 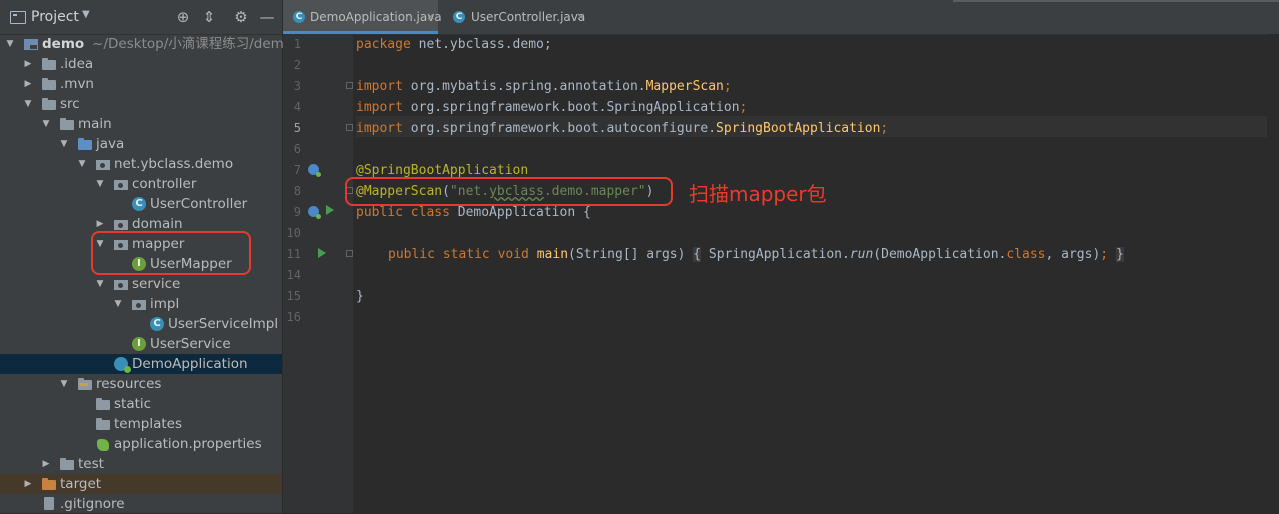 What do you see at coordinates (758, 194) in the screenshot?
I see `annotation-callout: 扫描mapper包` at bounding box center [758, 194].